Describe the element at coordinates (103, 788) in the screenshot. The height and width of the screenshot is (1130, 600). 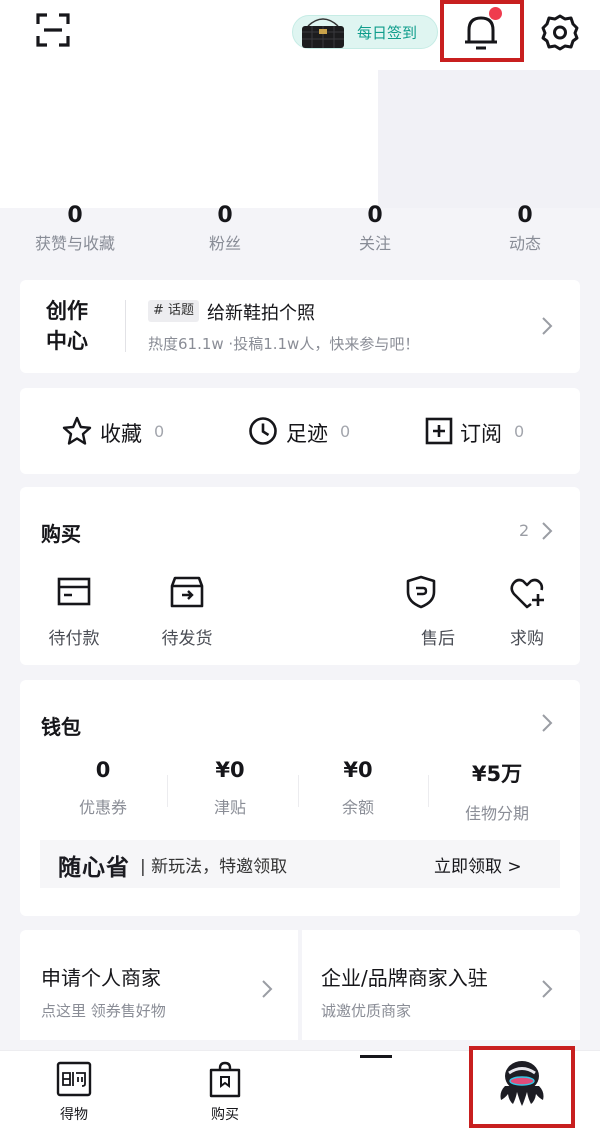
I see `wallet-coupons: 0 优惠券` at that location.